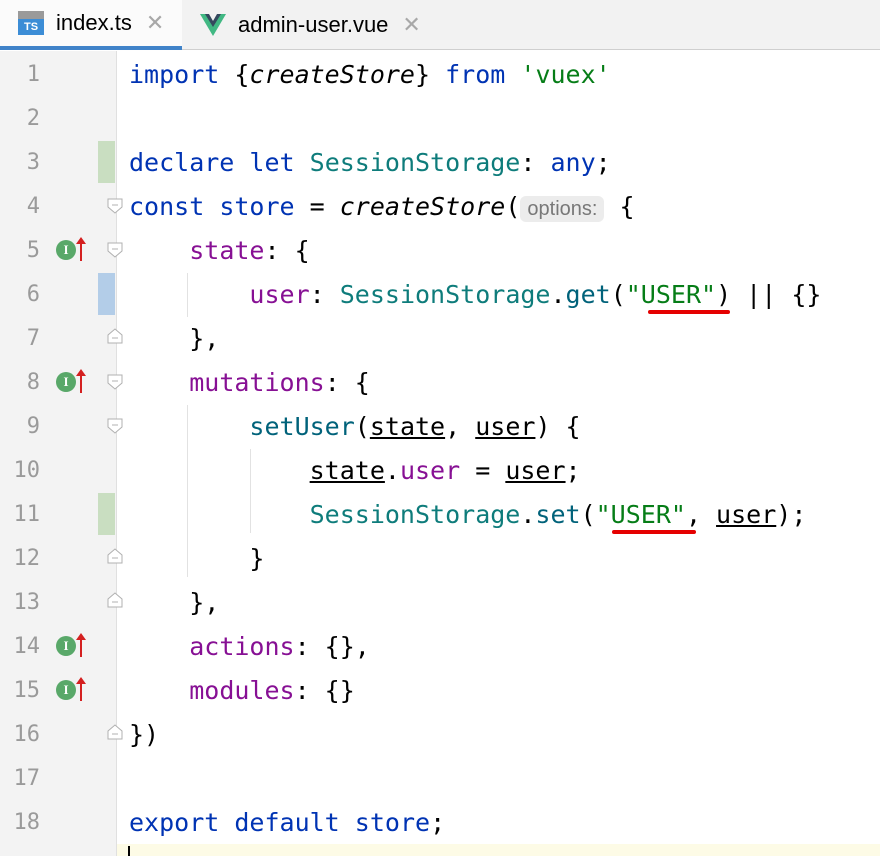 The width and height of the screenshot is (880, 856). What do you see at coordinates (31, 23) in the screenshot?
I see `typescript-file-icon: TS` at bounding box center [31, 23].